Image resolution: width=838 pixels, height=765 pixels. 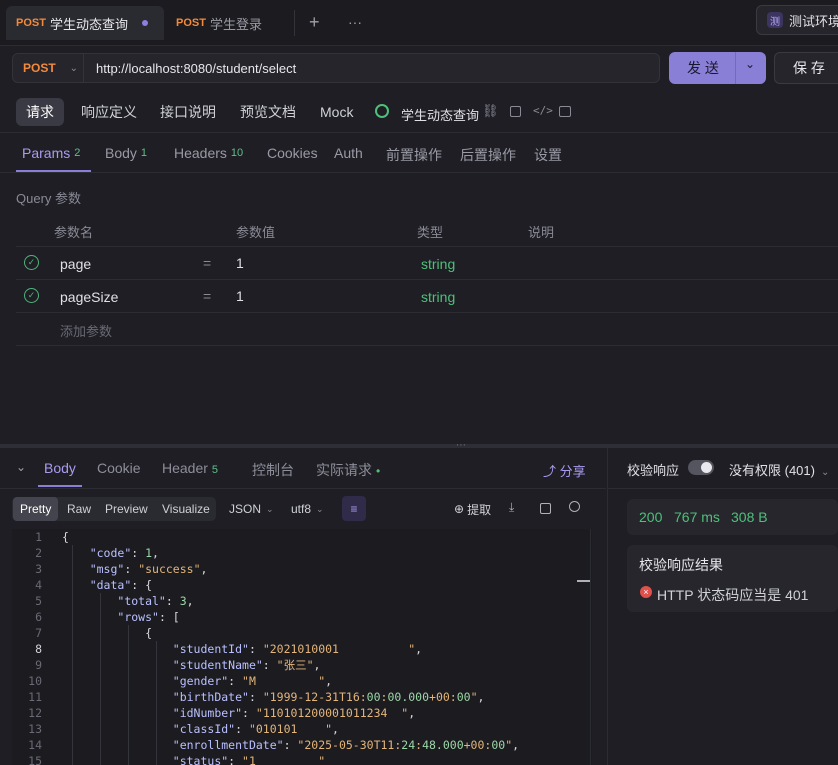 I want to click on more-icon: ···, so click(x=355, y=22).